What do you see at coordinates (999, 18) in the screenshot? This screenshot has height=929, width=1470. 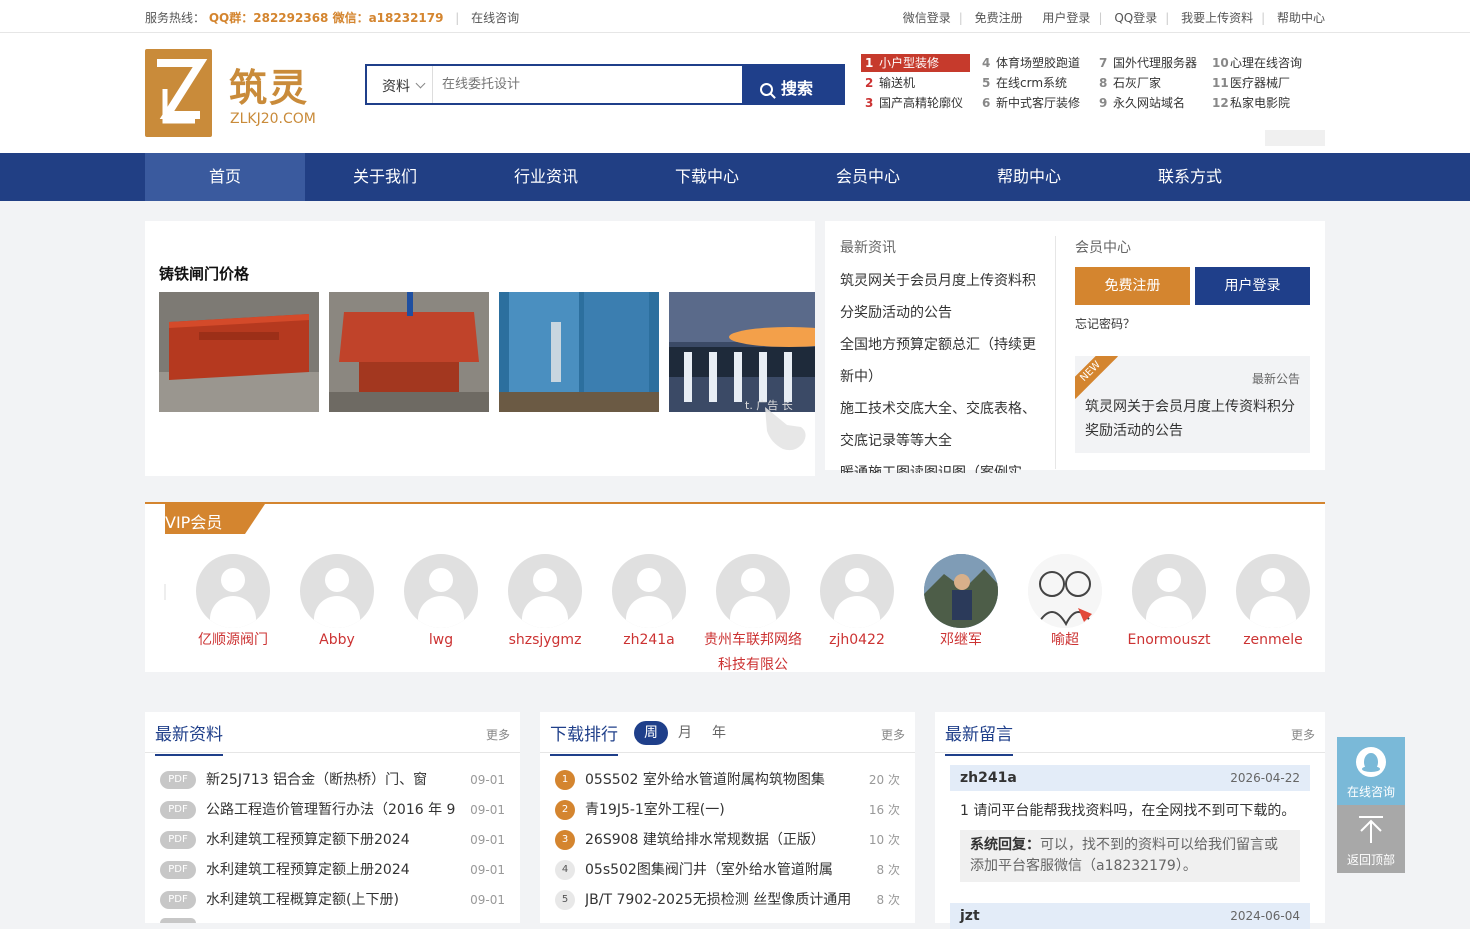 I see `register-link: 免费注册` at bounding box center [999, 18].